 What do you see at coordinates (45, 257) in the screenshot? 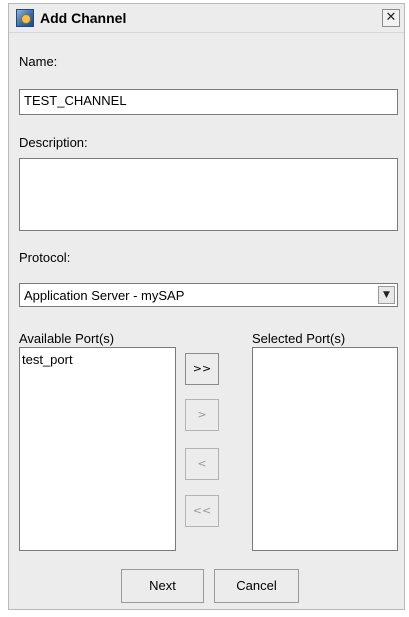
I see `protocol-label: Protocol:` at bounding box center [45, 257].